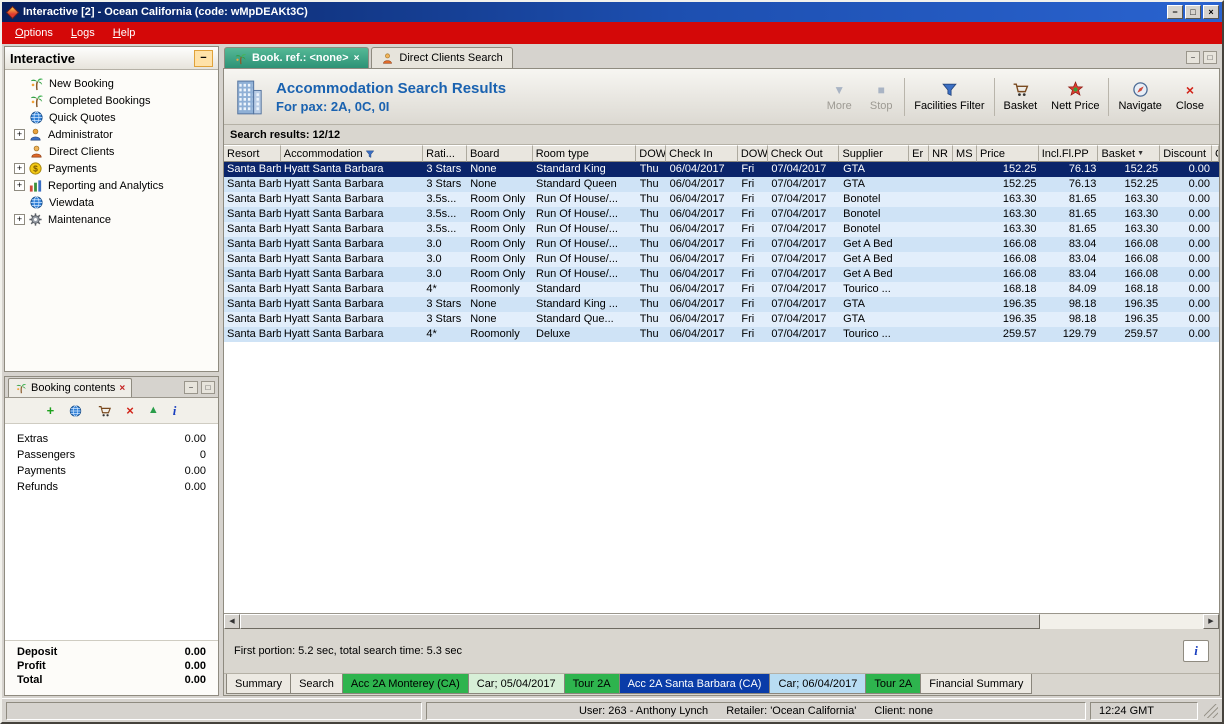 The image size is (1224, 724). Describe the element at coordinates (111, 455) in the screenshot. I see `booking-contents-row: Passengers 0` at that location.